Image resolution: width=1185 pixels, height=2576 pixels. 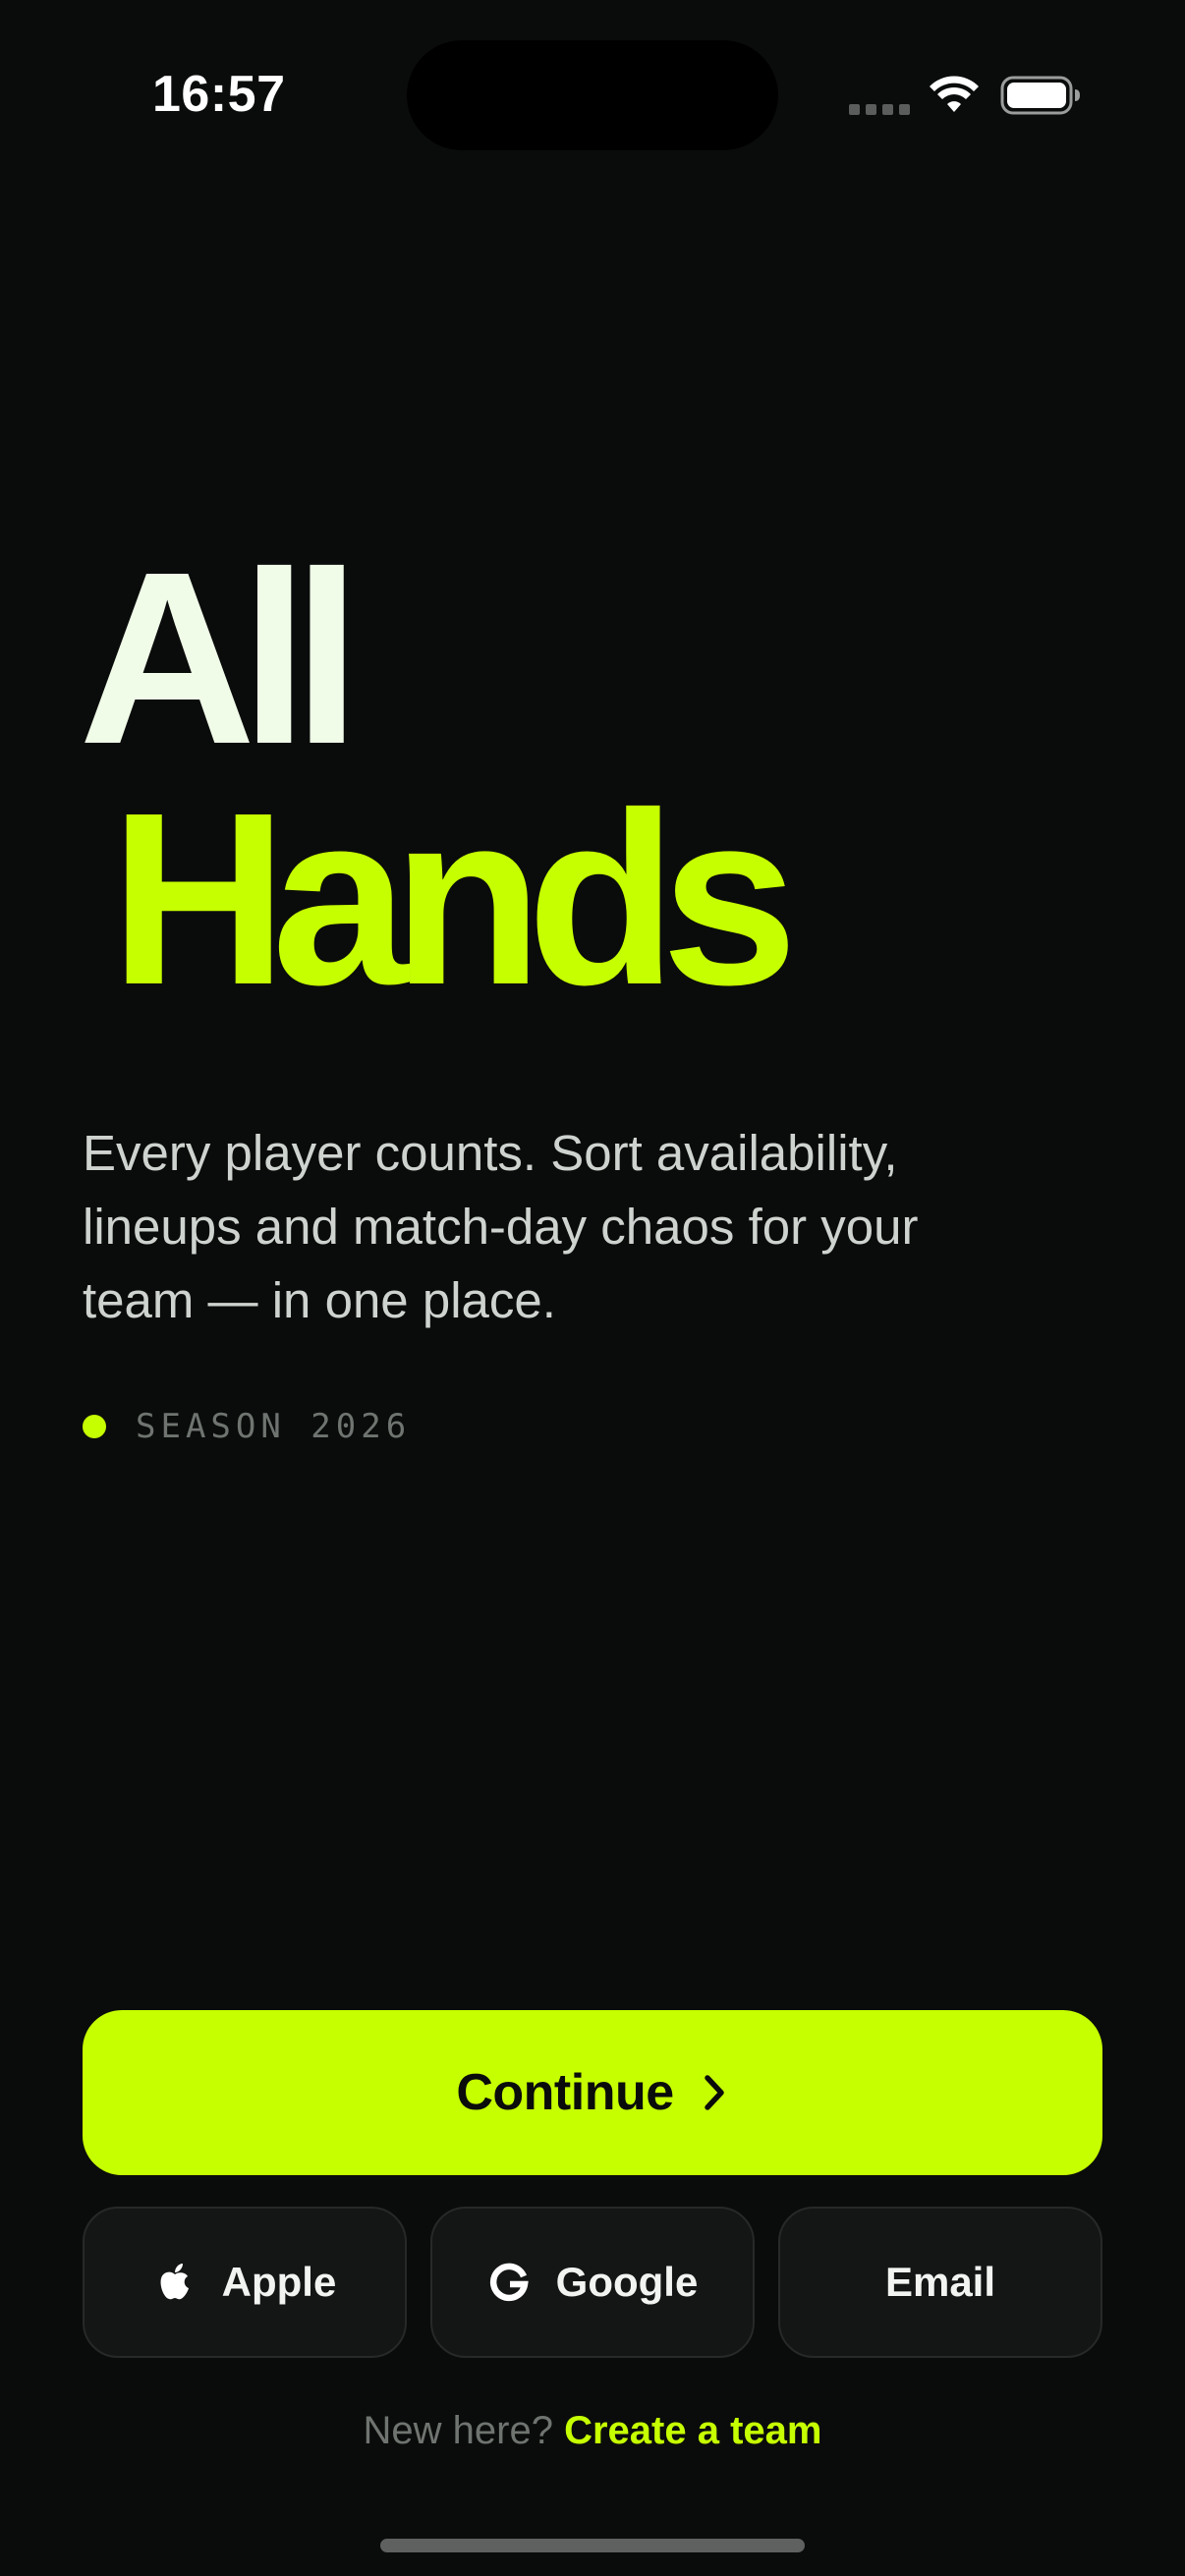 What do you see at coordinates (714, 2092) in the screenshot?
I see `chevron-right-icon` at bounding box center [714, 2092].